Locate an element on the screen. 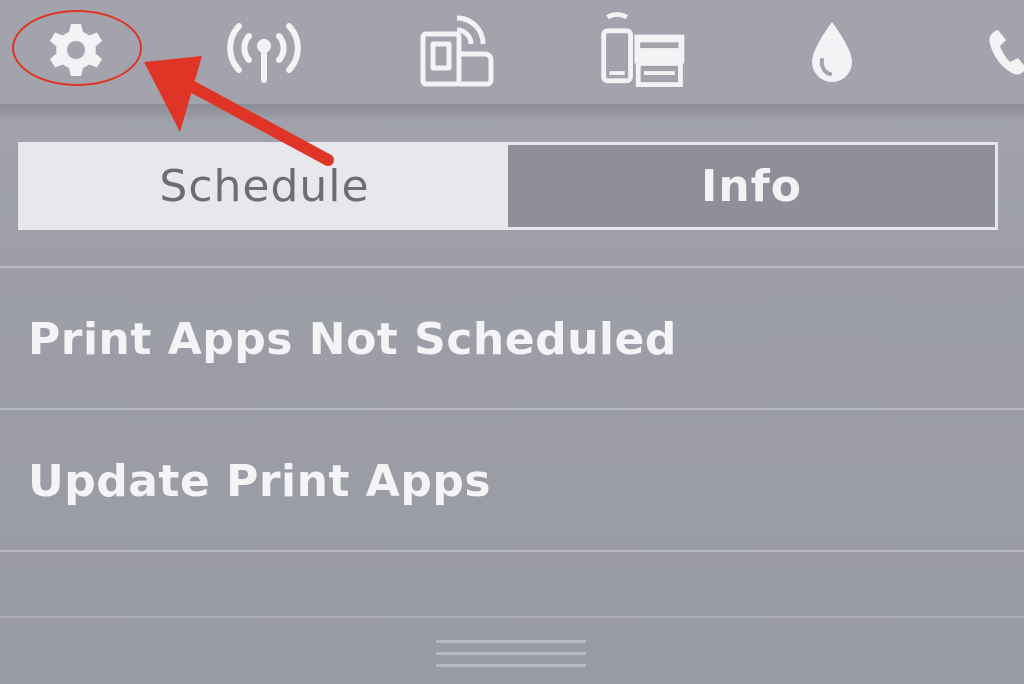 The height and width of the screenshot is (684, 1024). ink-drop-icon is located at coordinates (832, 50).